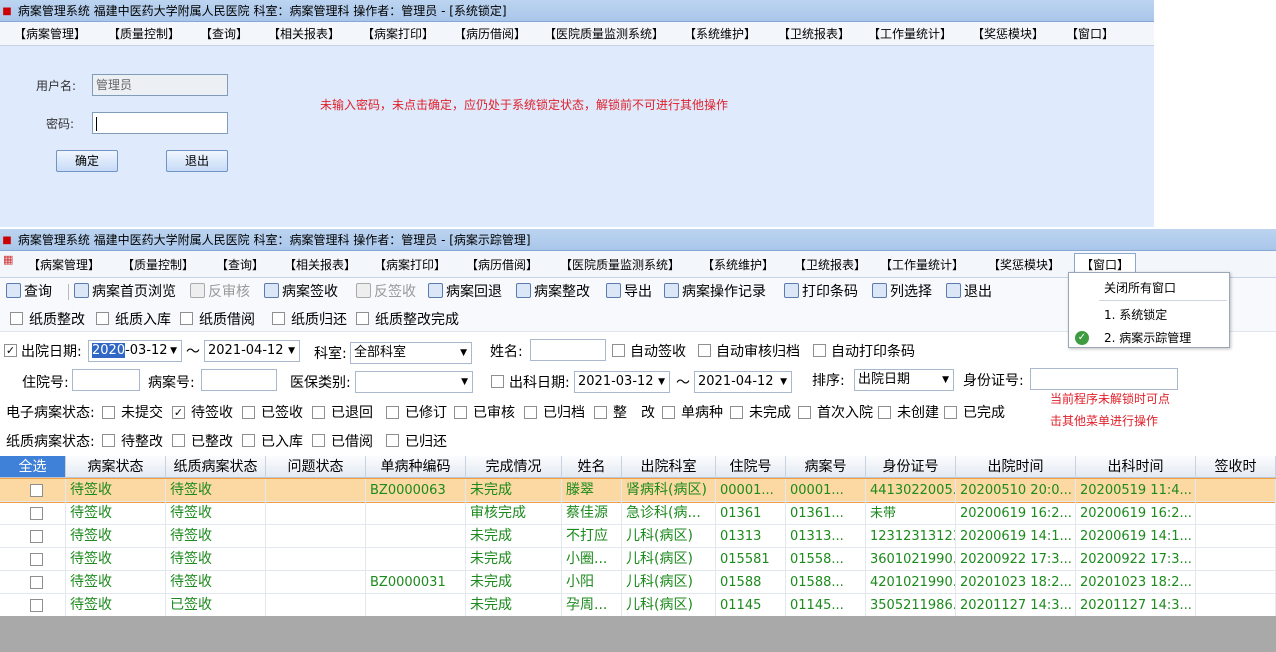 The image size is (1276, 652). Describe the element at coordinates (1090, 34) in the screenshot. I see `top-menu-item: 【窗口】` at that location.